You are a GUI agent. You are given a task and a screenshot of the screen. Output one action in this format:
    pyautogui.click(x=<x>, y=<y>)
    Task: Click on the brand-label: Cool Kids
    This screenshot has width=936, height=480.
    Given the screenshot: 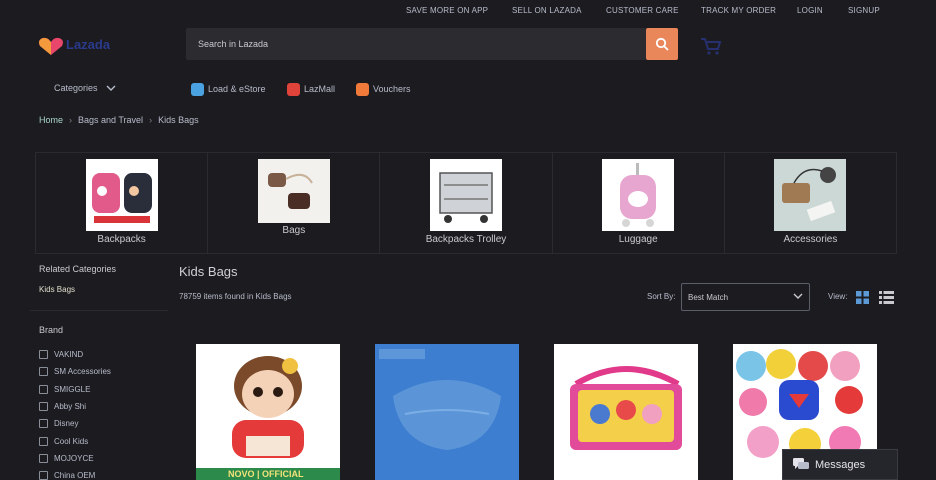 What is the action you would take?
    pyautogui.click(x=71, y=441)
    